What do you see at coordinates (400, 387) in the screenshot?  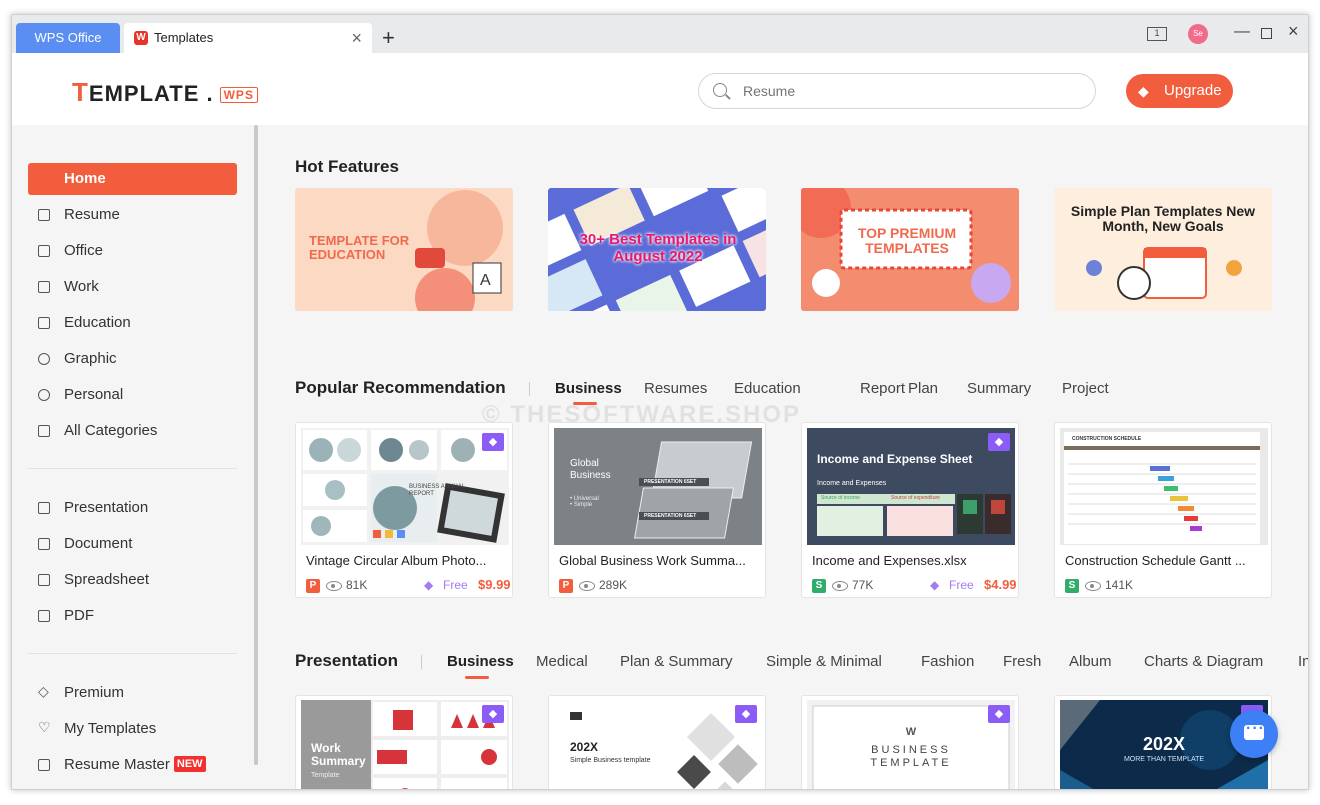 I see `popular-title: Popular Recommendation` at bounding box center [400, 387].